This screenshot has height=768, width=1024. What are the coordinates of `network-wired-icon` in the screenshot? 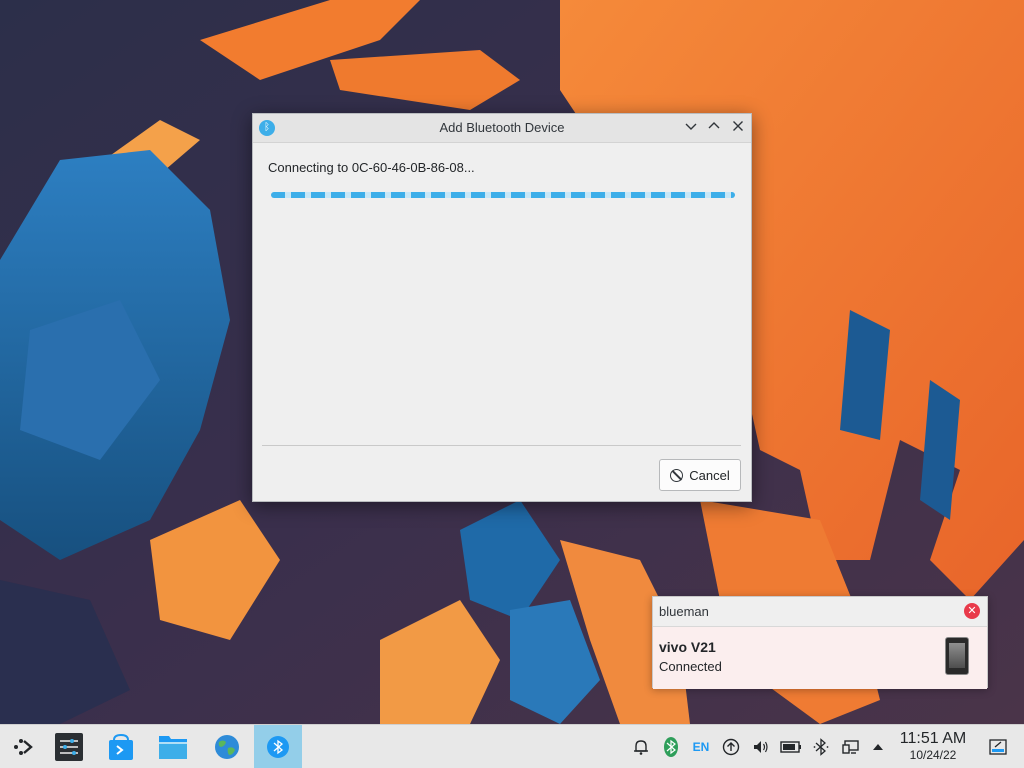 It's located at (850, 746).